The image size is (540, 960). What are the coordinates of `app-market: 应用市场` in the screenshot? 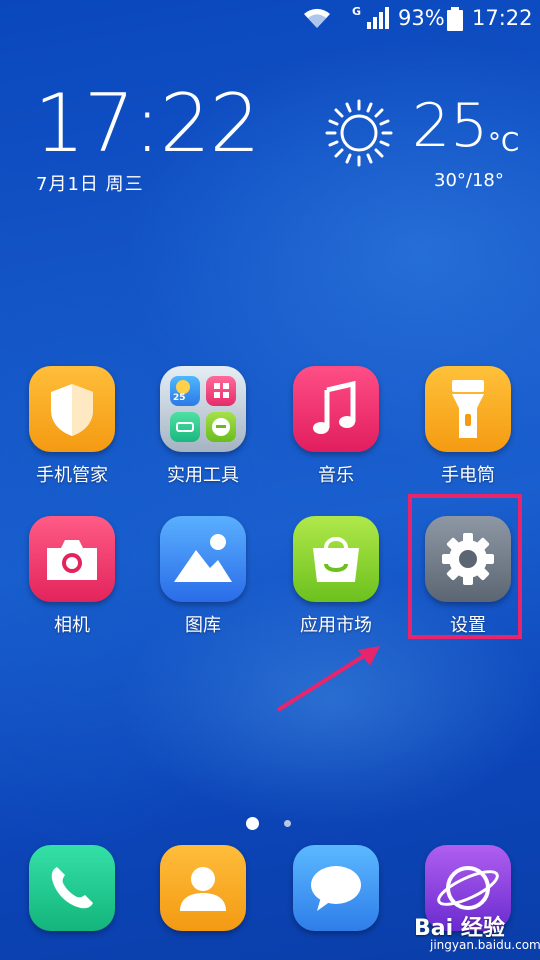 It's located at (336, 576).